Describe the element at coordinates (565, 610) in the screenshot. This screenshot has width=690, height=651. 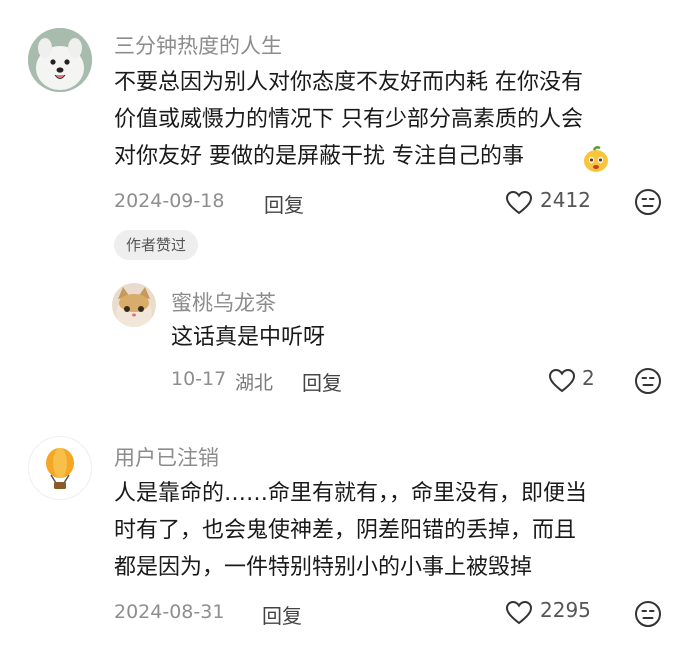
I see `like-count: 2295` at that location.